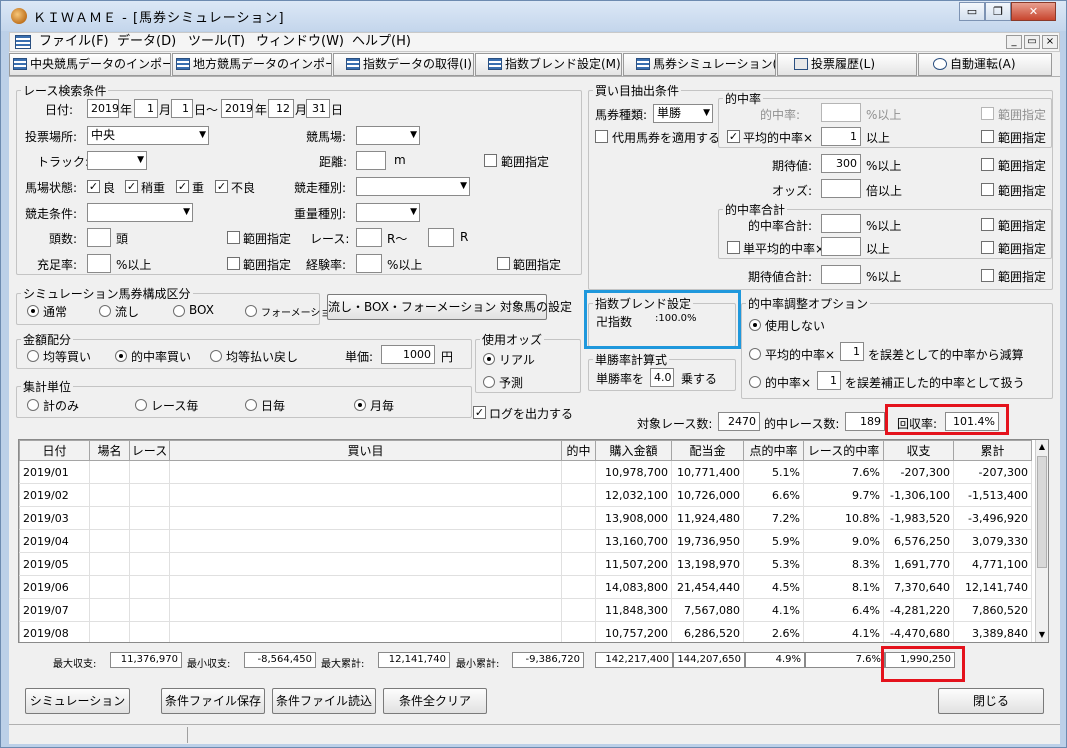 This screenshot has height=748, width=1067. Describe the element at coordinates (1042, 635) in the screenshot. I see `scroll-down-icon: ▼` at that location.